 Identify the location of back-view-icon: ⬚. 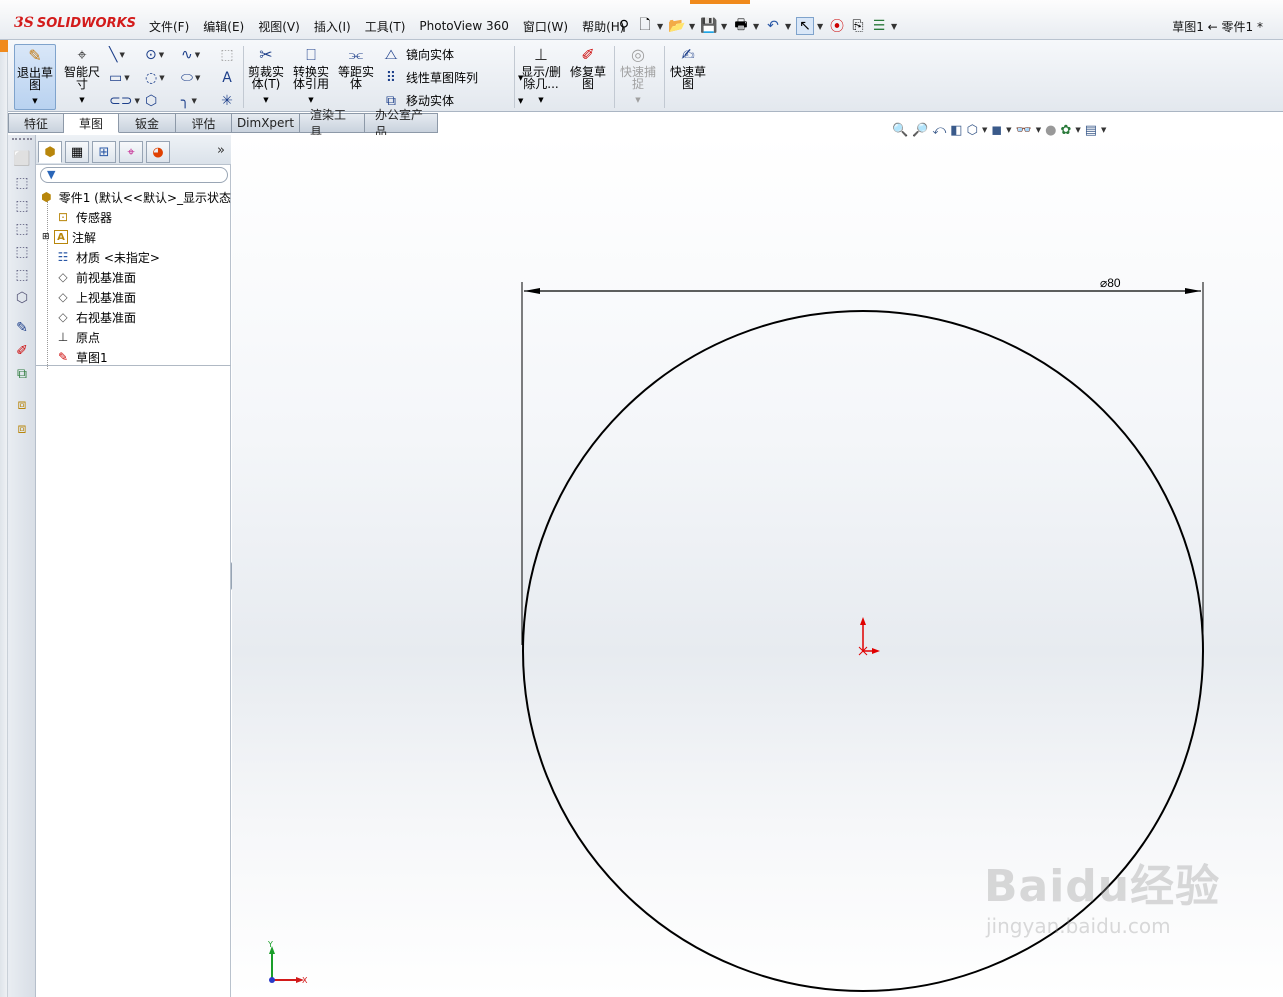
(22, 183).